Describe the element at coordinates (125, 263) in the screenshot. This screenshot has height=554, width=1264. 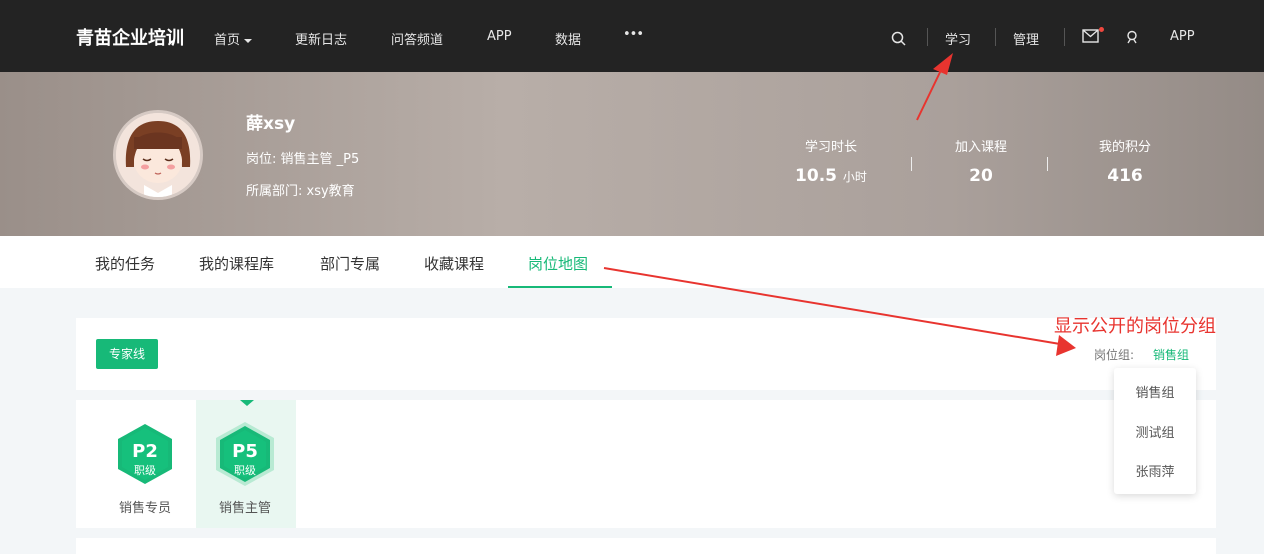
I see `tab-my-tasks: 我的任务` at that location.